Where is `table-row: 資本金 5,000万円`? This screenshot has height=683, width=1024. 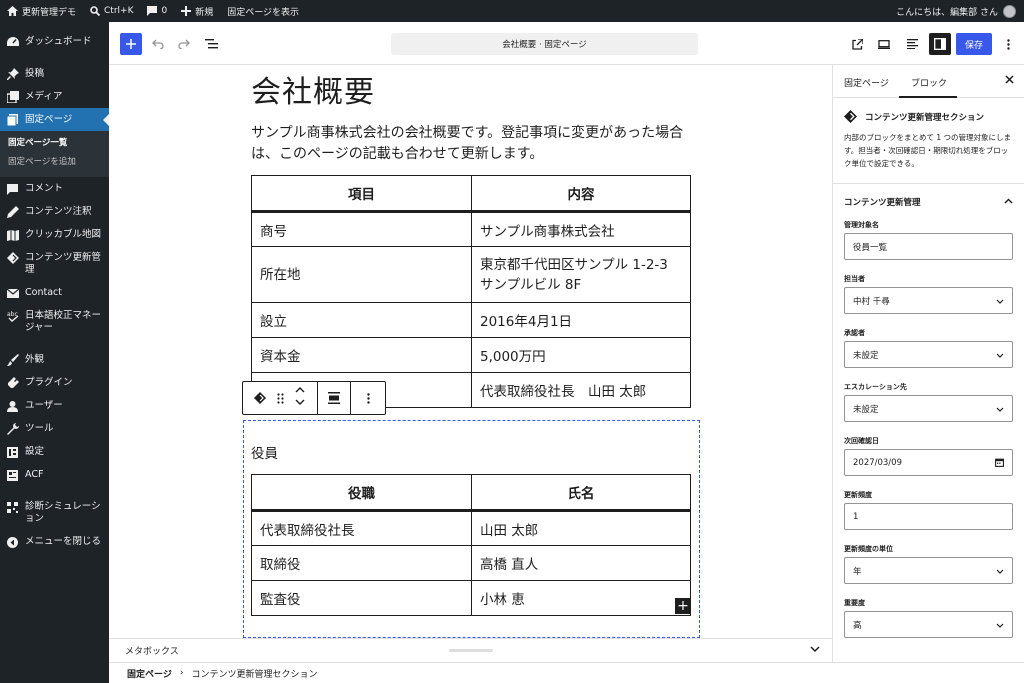 table-row: 資本金 5,000万円 is located at coordinates (471, 355).